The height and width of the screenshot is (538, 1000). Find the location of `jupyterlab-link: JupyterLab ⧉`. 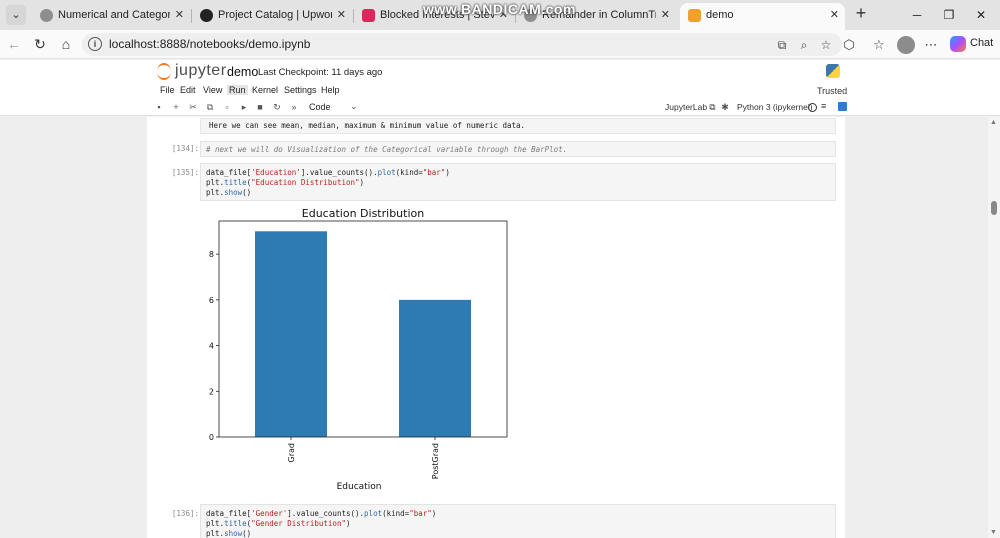

jupyterlab-link: JupyterLab ⧉ is located at coordinates (690, 107).